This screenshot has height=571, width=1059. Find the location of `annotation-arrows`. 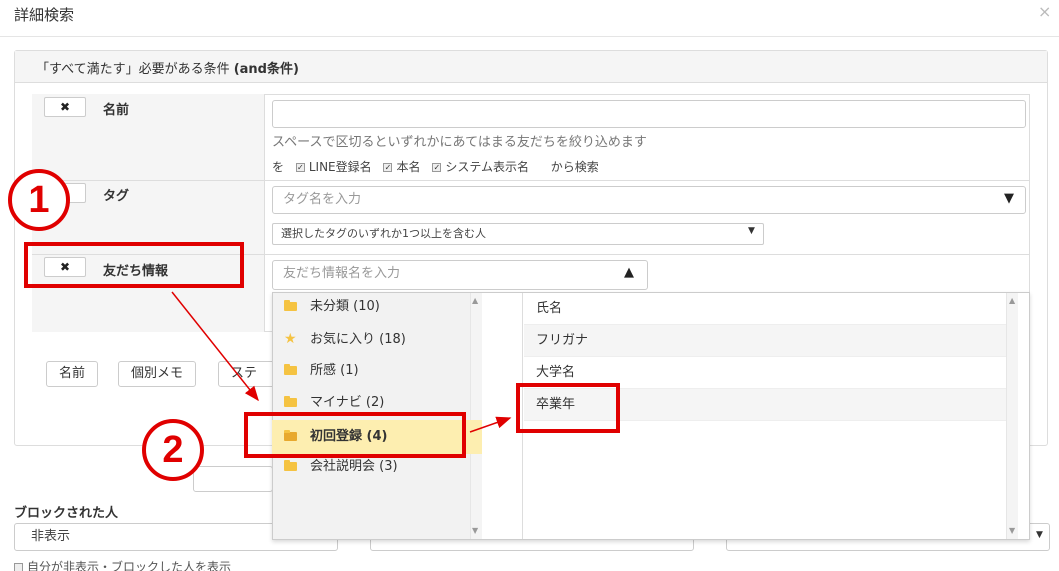

annotation-arrows is located at coordinates (341, 362).